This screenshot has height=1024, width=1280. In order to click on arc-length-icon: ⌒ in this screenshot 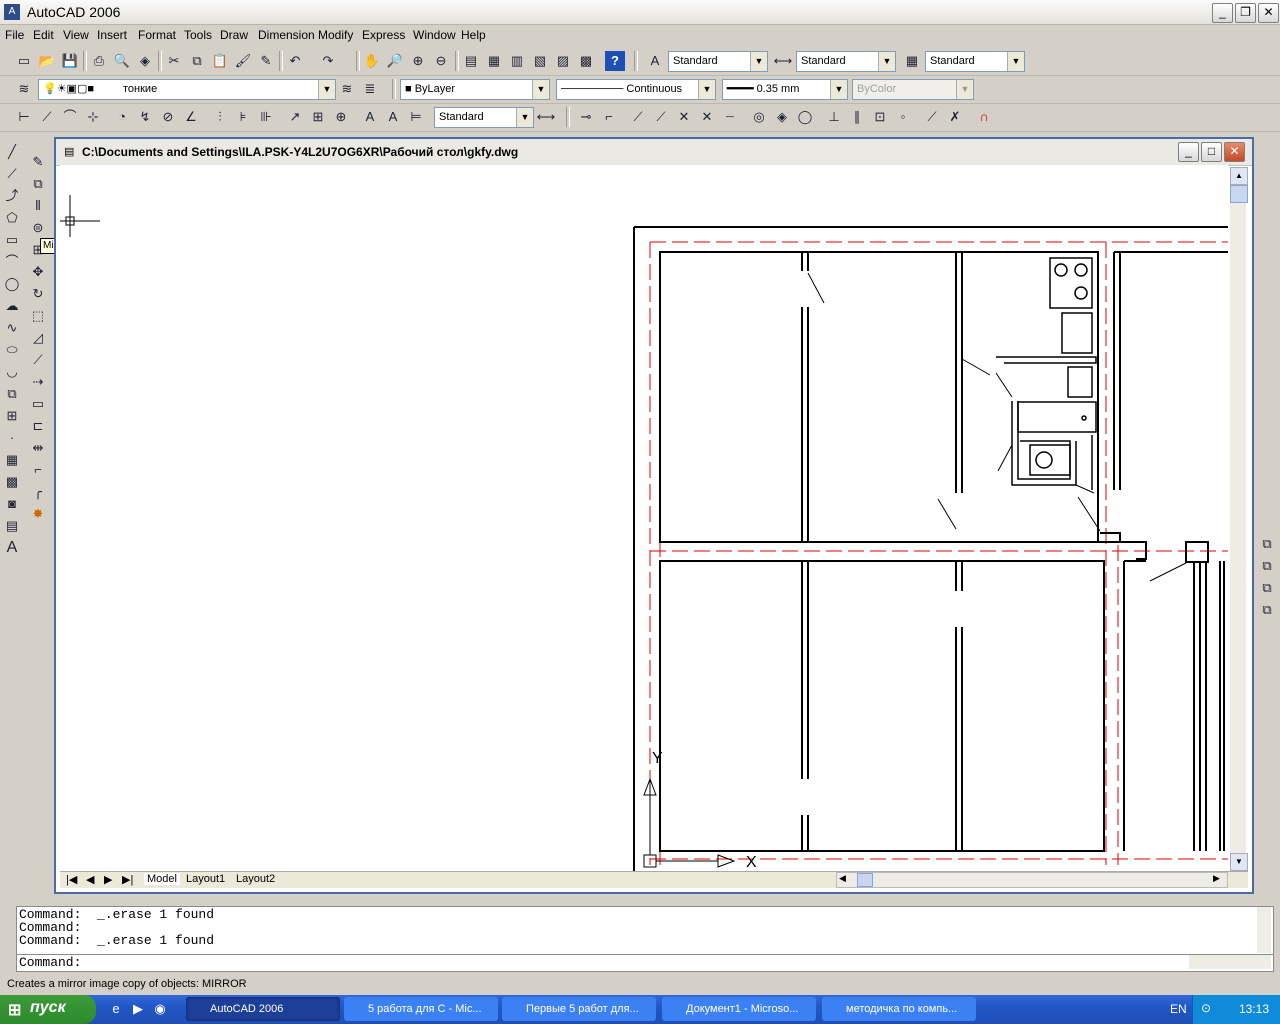, I will do `click(70, 117)`.